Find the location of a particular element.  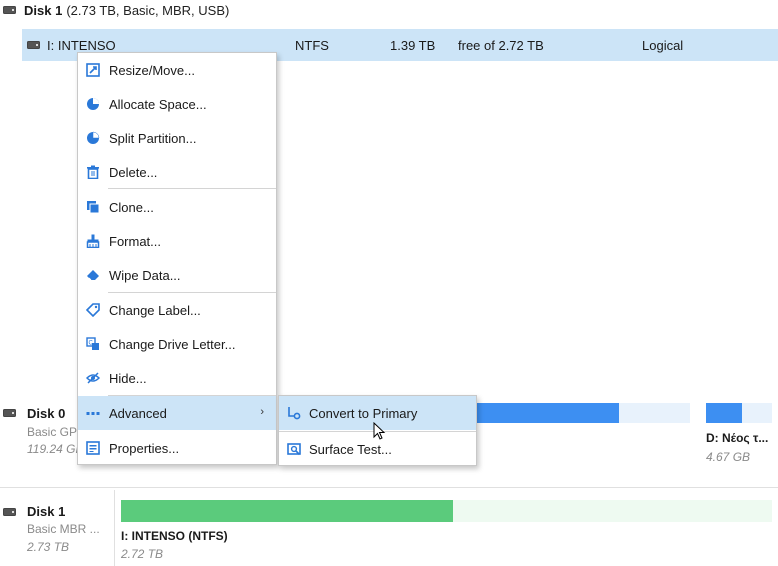

disk-name: Disk 1 is located at coordinates (43, 10).